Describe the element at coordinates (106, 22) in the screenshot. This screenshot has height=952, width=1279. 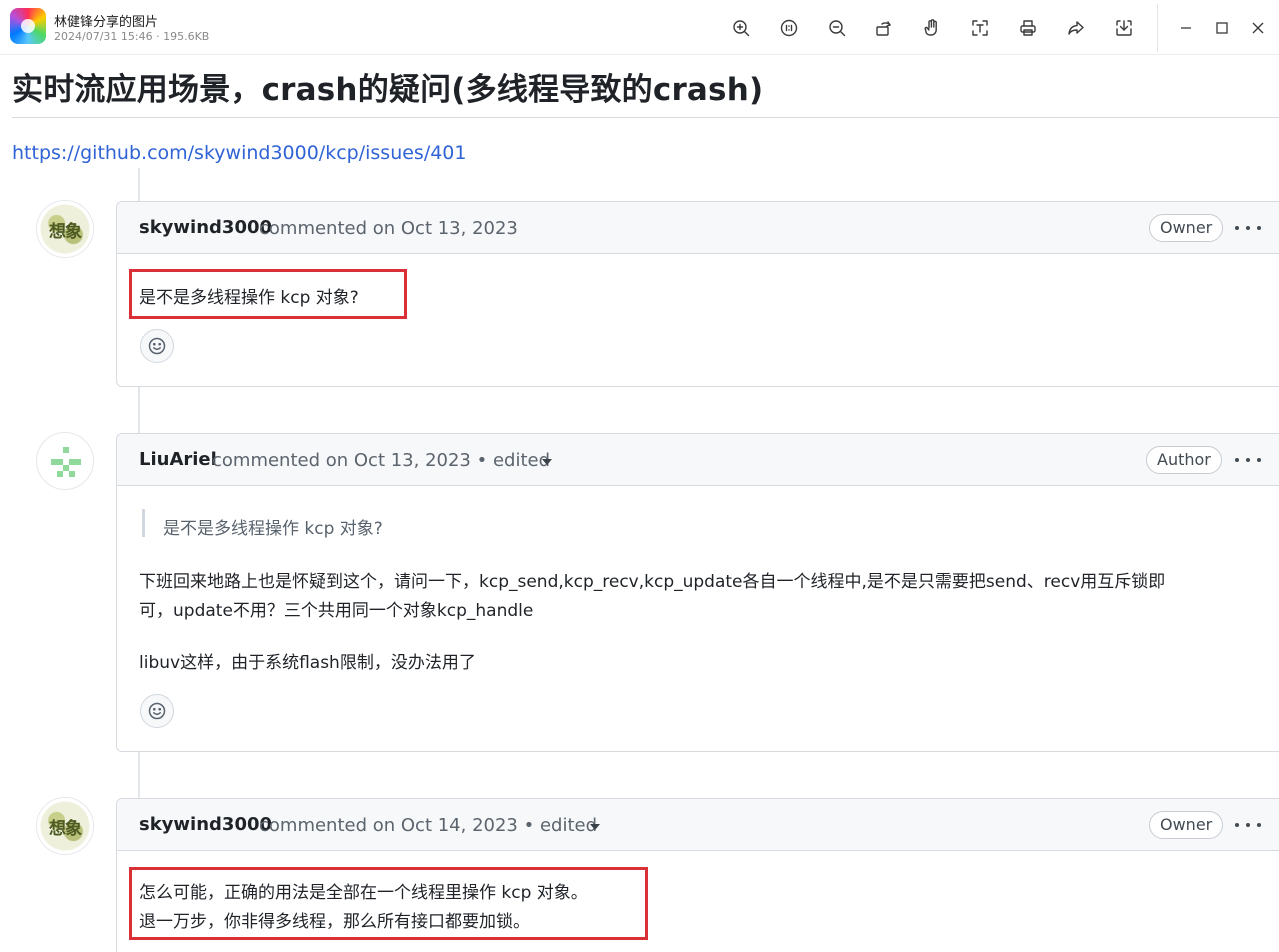
I see `window-title: 林健锋分享的图片` at that location.